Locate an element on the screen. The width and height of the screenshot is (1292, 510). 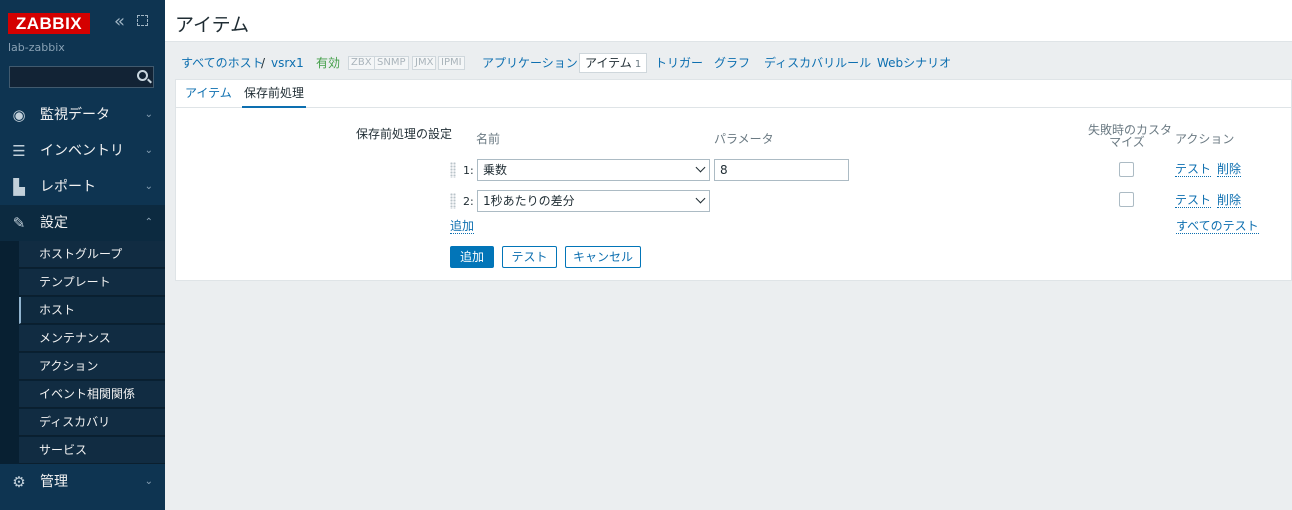
step-type-value: 乗数 is located at coordinates (495, 170).